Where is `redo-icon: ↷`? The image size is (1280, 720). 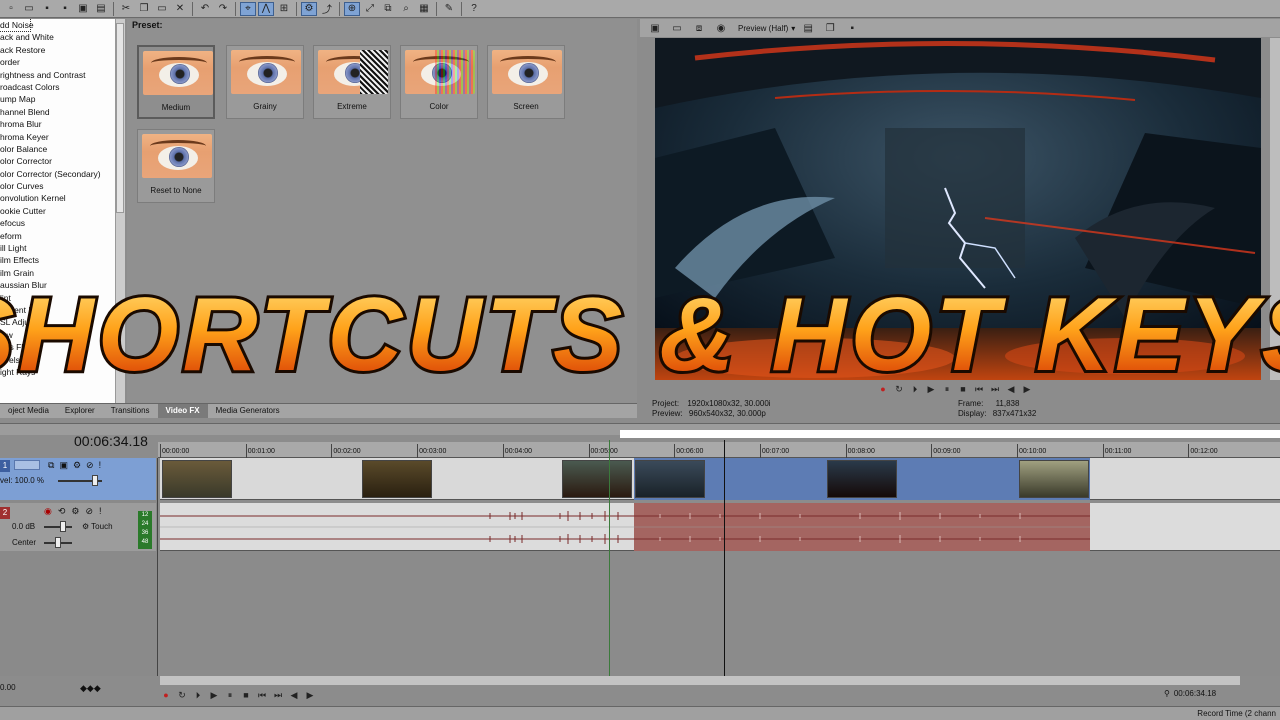 redo-icon: ↷ is located at coordinates (223, 9).